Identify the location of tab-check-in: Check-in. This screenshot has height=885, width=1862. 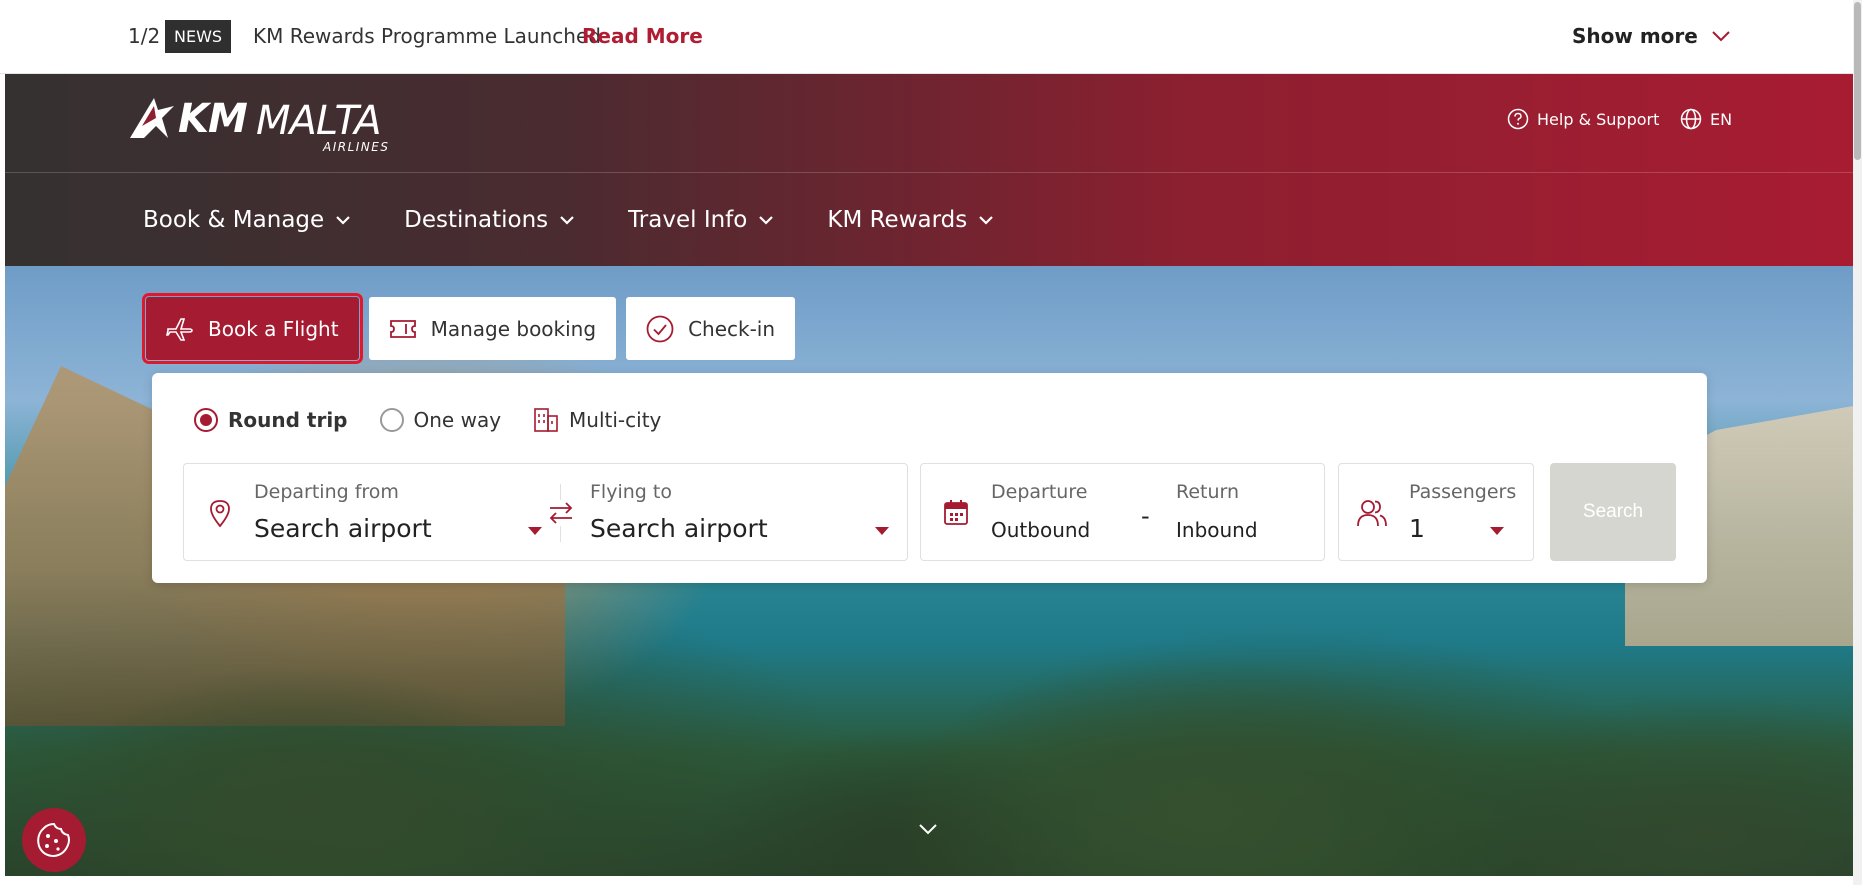
(711, 328).